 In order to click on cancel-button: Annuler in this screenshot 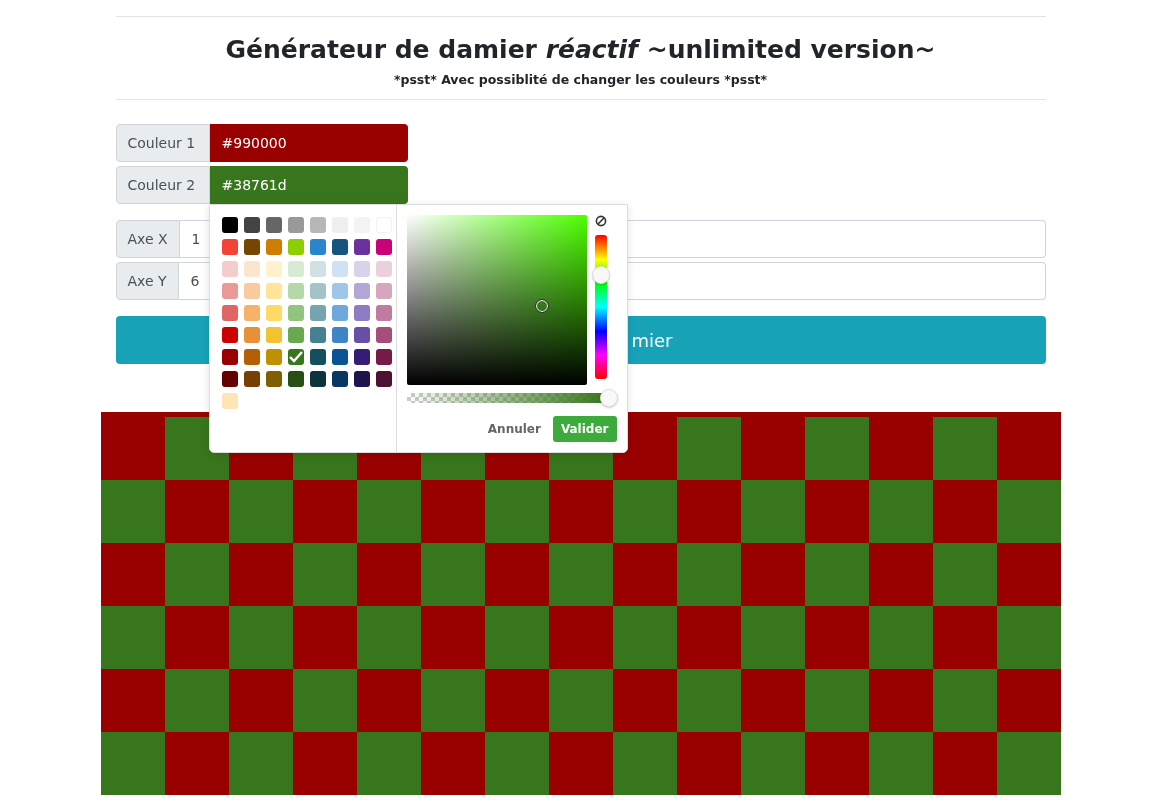, I will do `click(514, 429)`.